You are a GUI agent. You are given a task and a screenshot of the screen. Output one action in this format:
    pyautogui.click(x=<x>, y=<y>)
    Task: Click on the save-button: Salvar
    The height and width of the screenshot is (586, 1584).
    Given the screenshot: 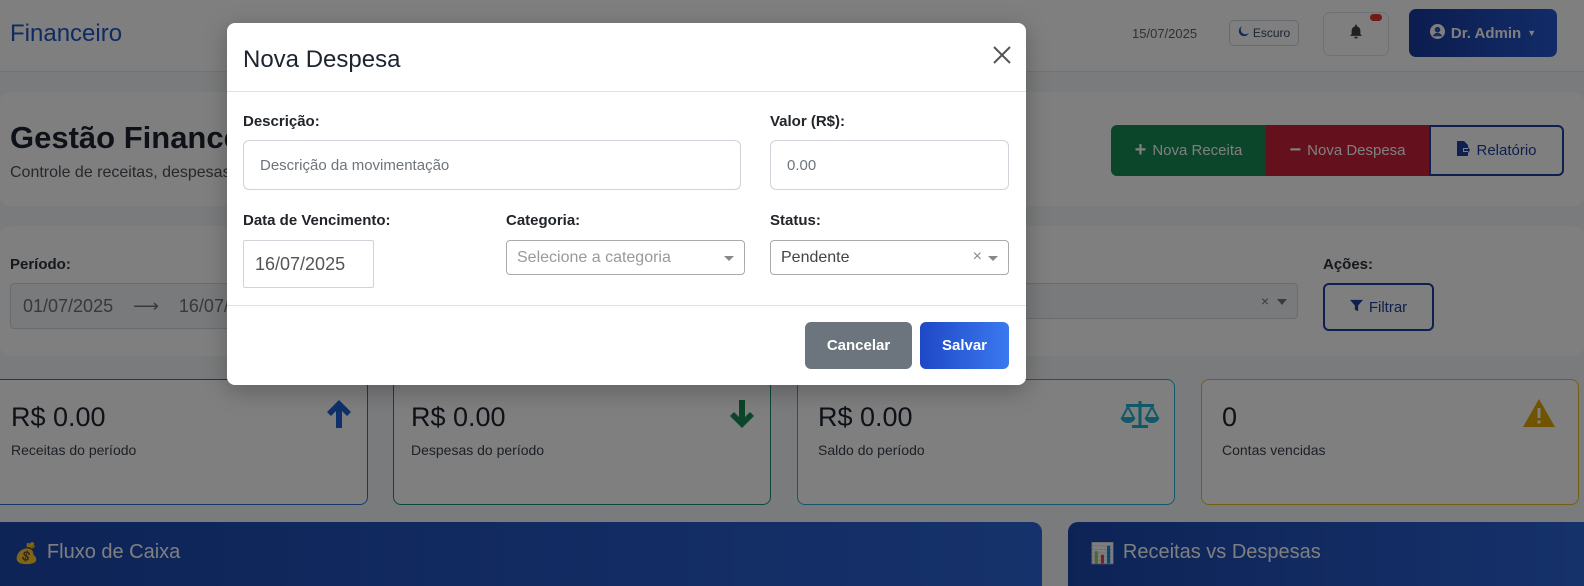 What is the action you would take?
    pyautogui.click(x=964, y=345)
    